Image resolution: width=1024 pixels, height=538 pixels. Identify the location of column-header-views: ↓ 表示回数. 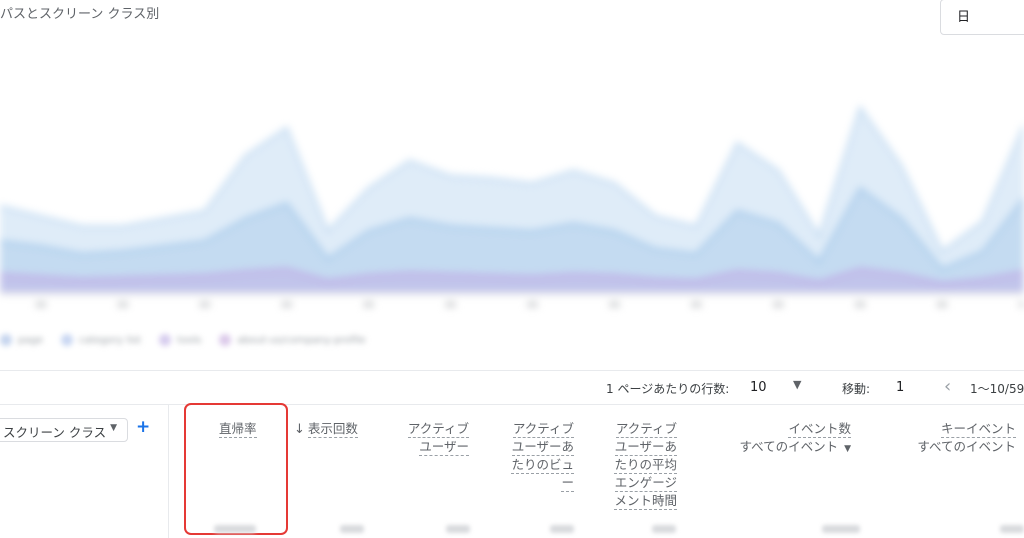
(326, 429).